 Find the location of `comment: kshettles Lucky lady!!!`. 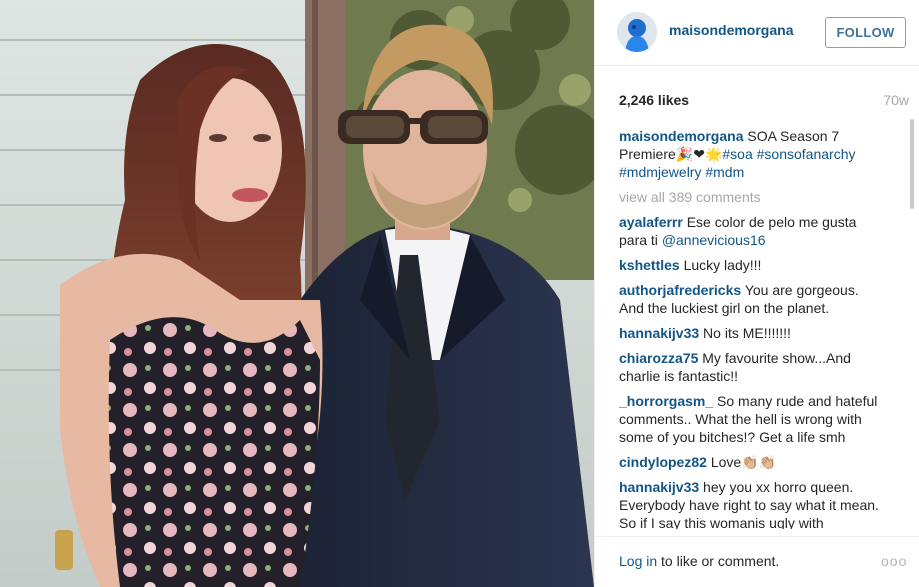

comment: kshettles Lucky lady!!! is located at coordinates (750, 265).